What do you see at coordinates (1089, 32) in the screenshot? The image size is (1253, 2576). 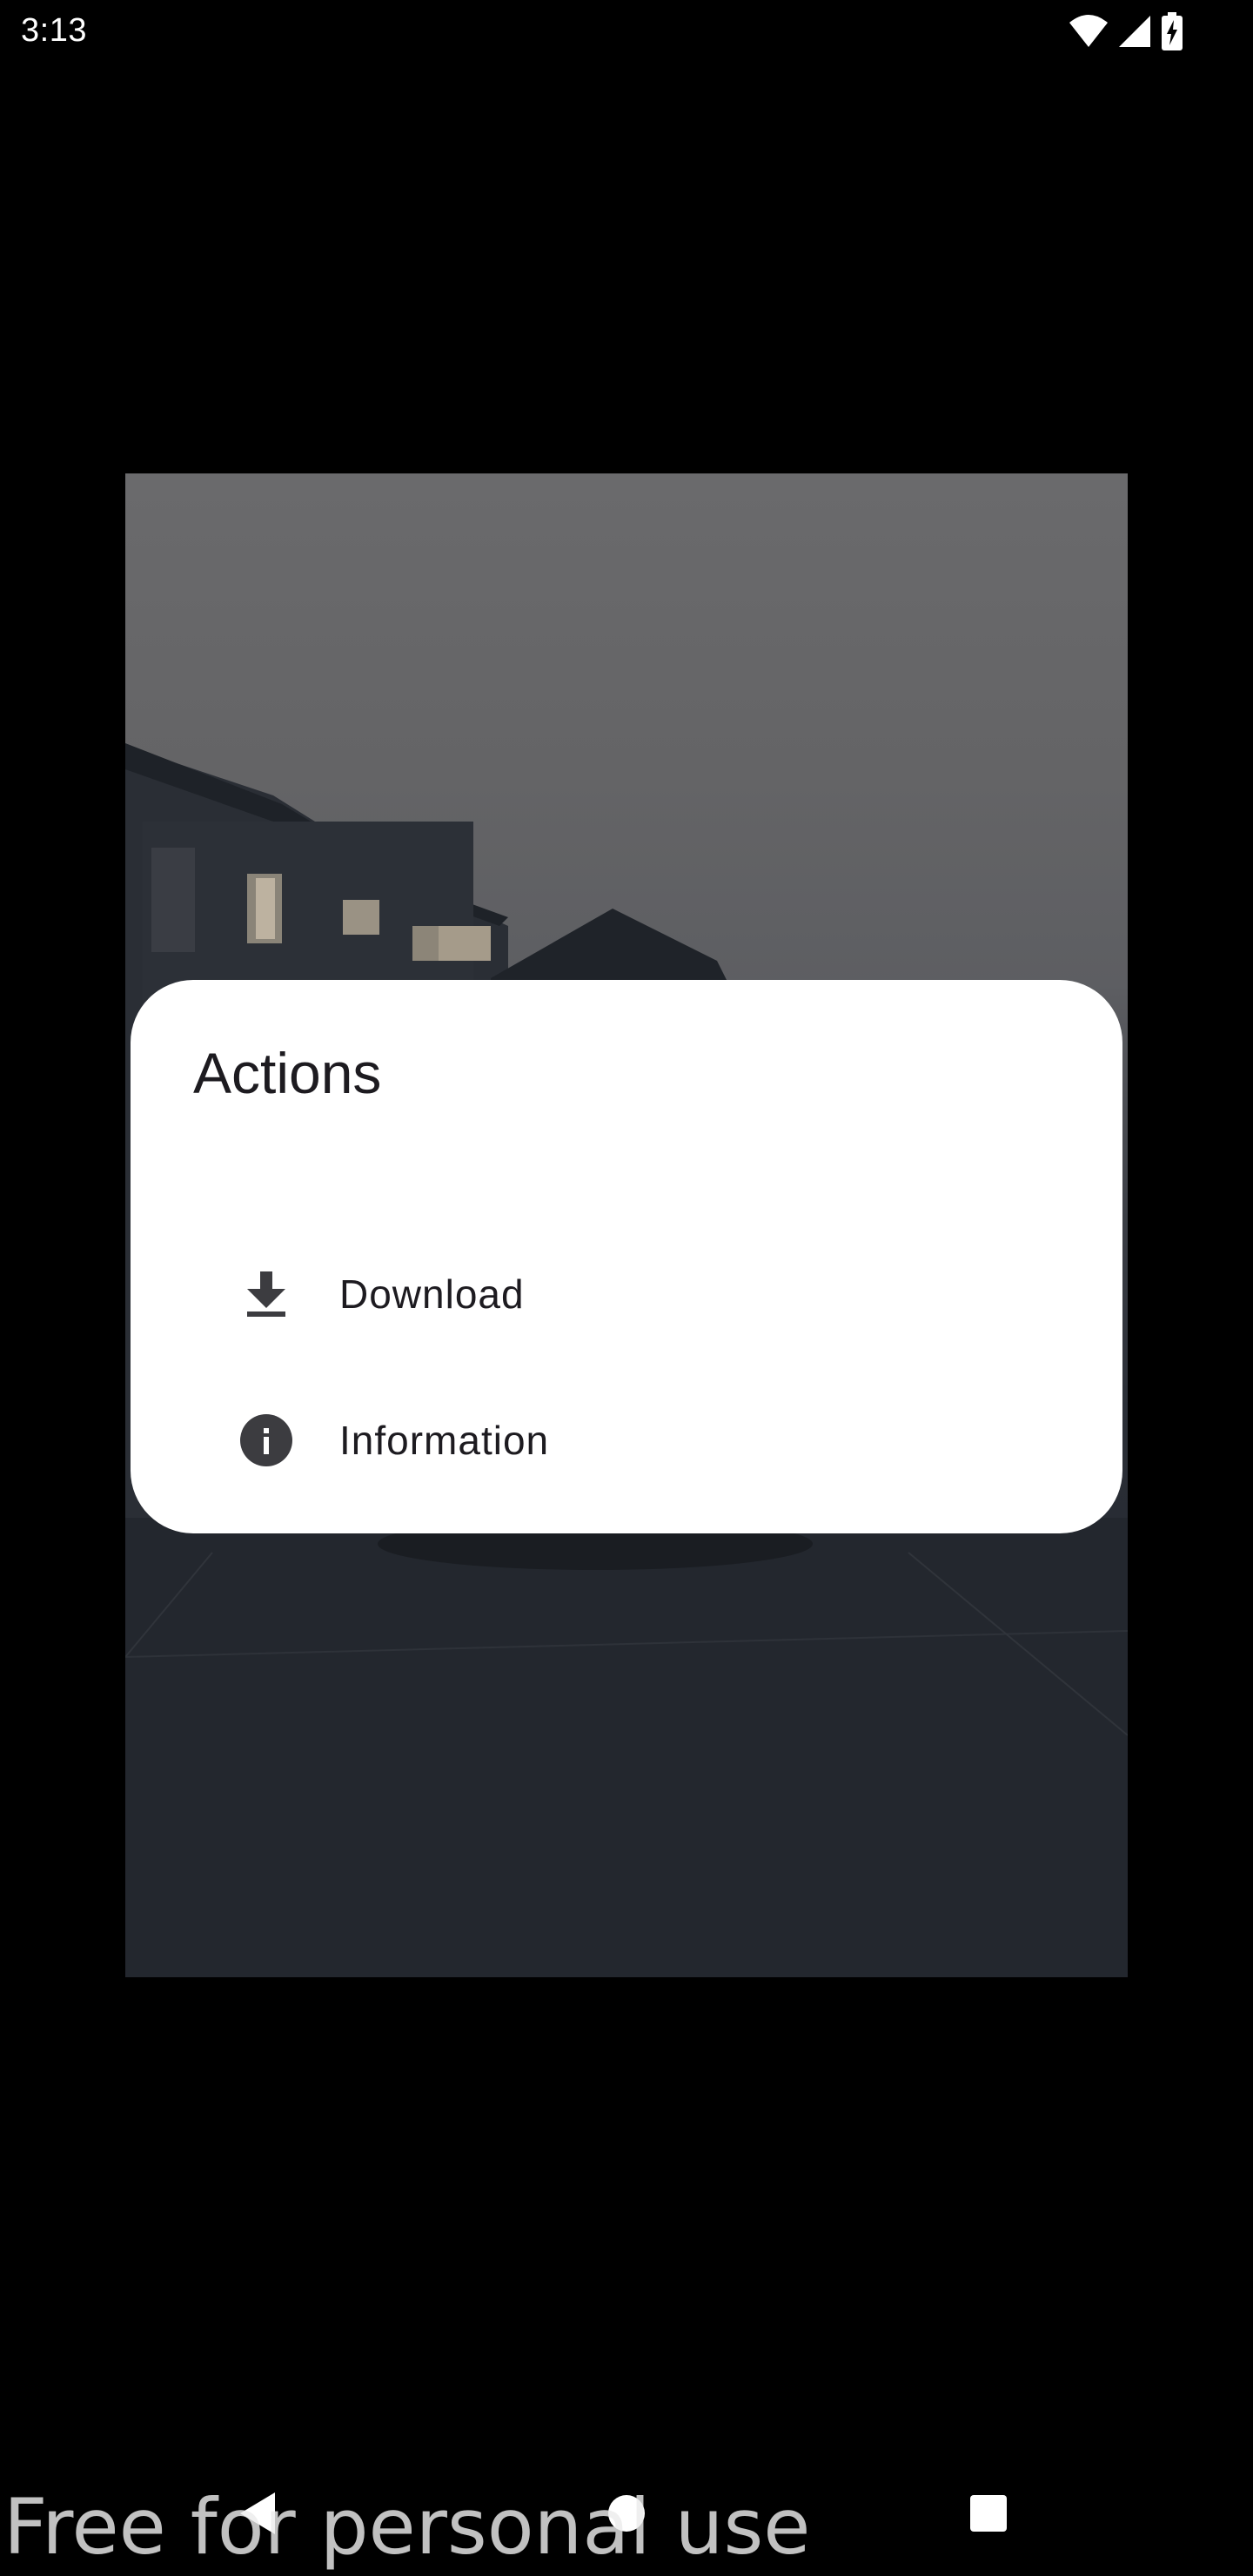 I see `wifi-icon` at bounding box center [1089, 32].